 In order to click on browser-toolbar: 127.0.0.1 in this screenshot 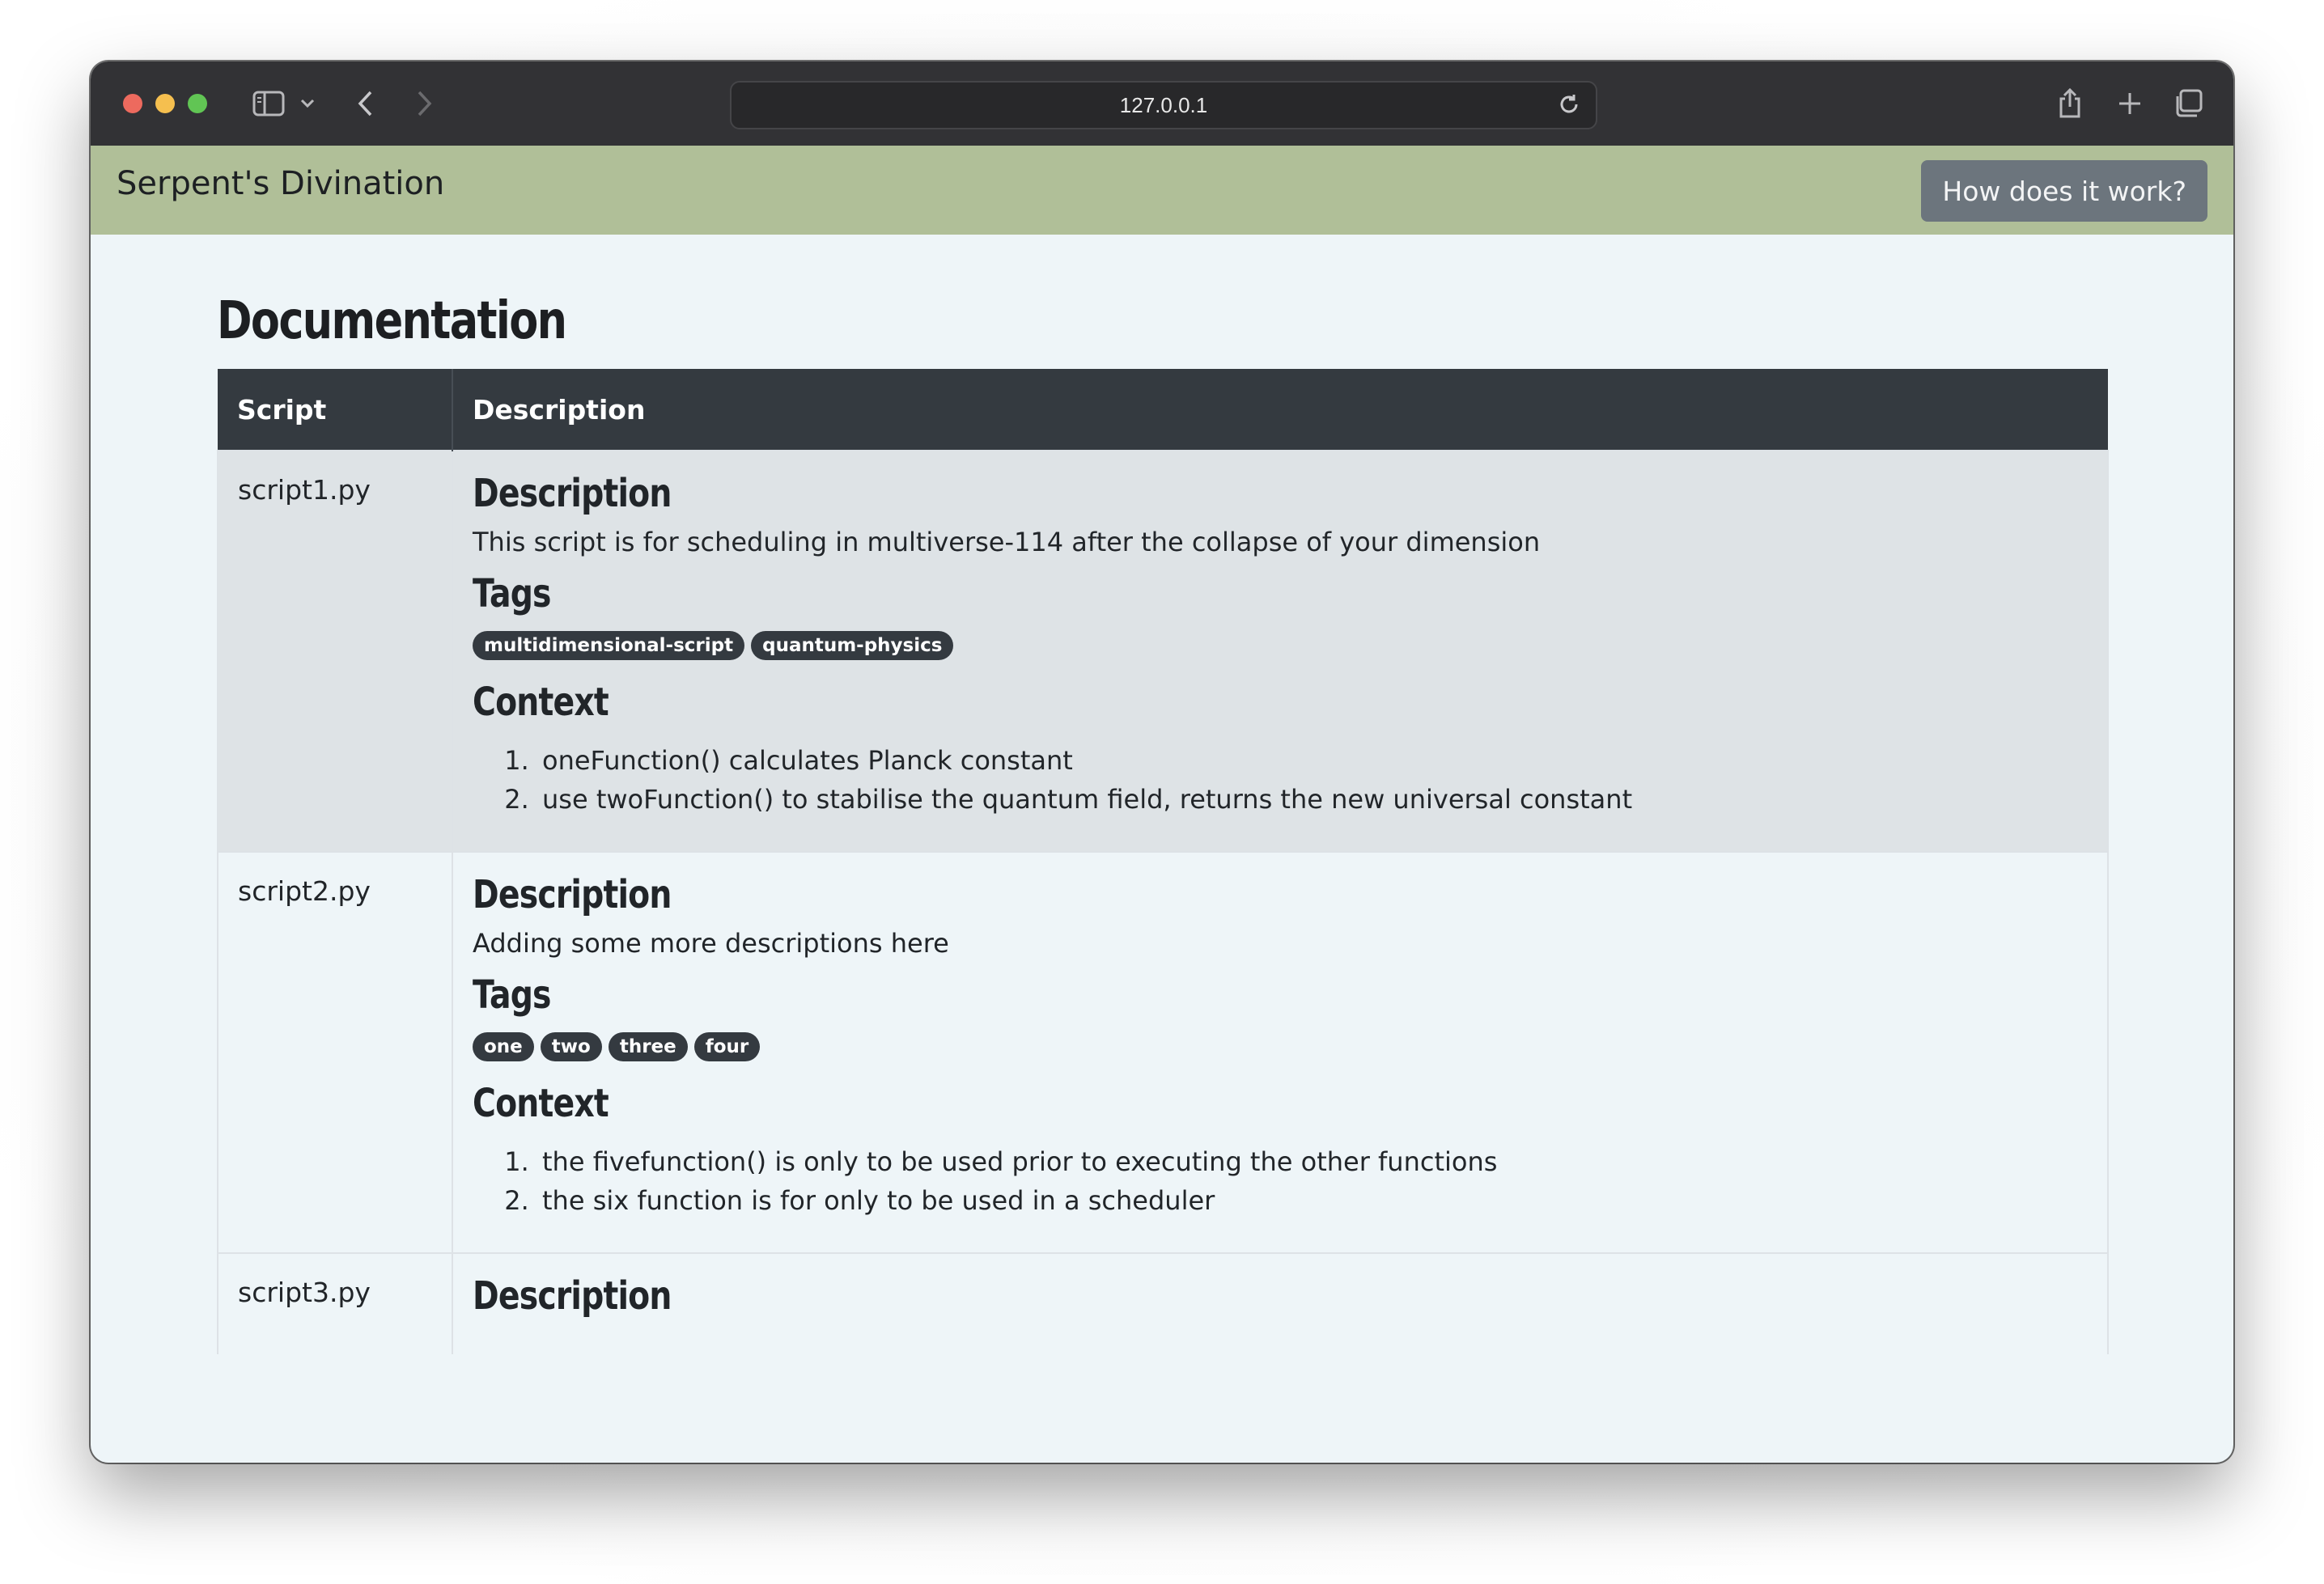, I will do `click(1162, 104)`.